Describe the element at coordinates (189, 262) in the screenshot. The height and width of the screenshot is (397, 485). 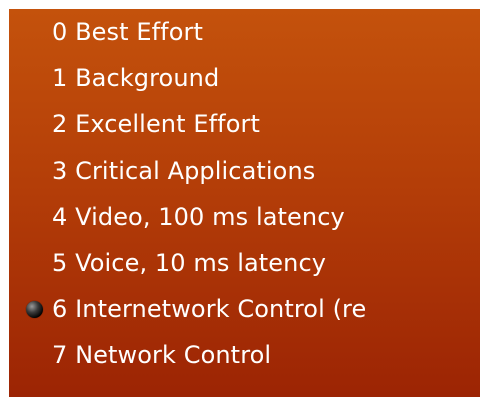
I see `menu-item-label: 5 Voice, 10 ms latency` at that location.